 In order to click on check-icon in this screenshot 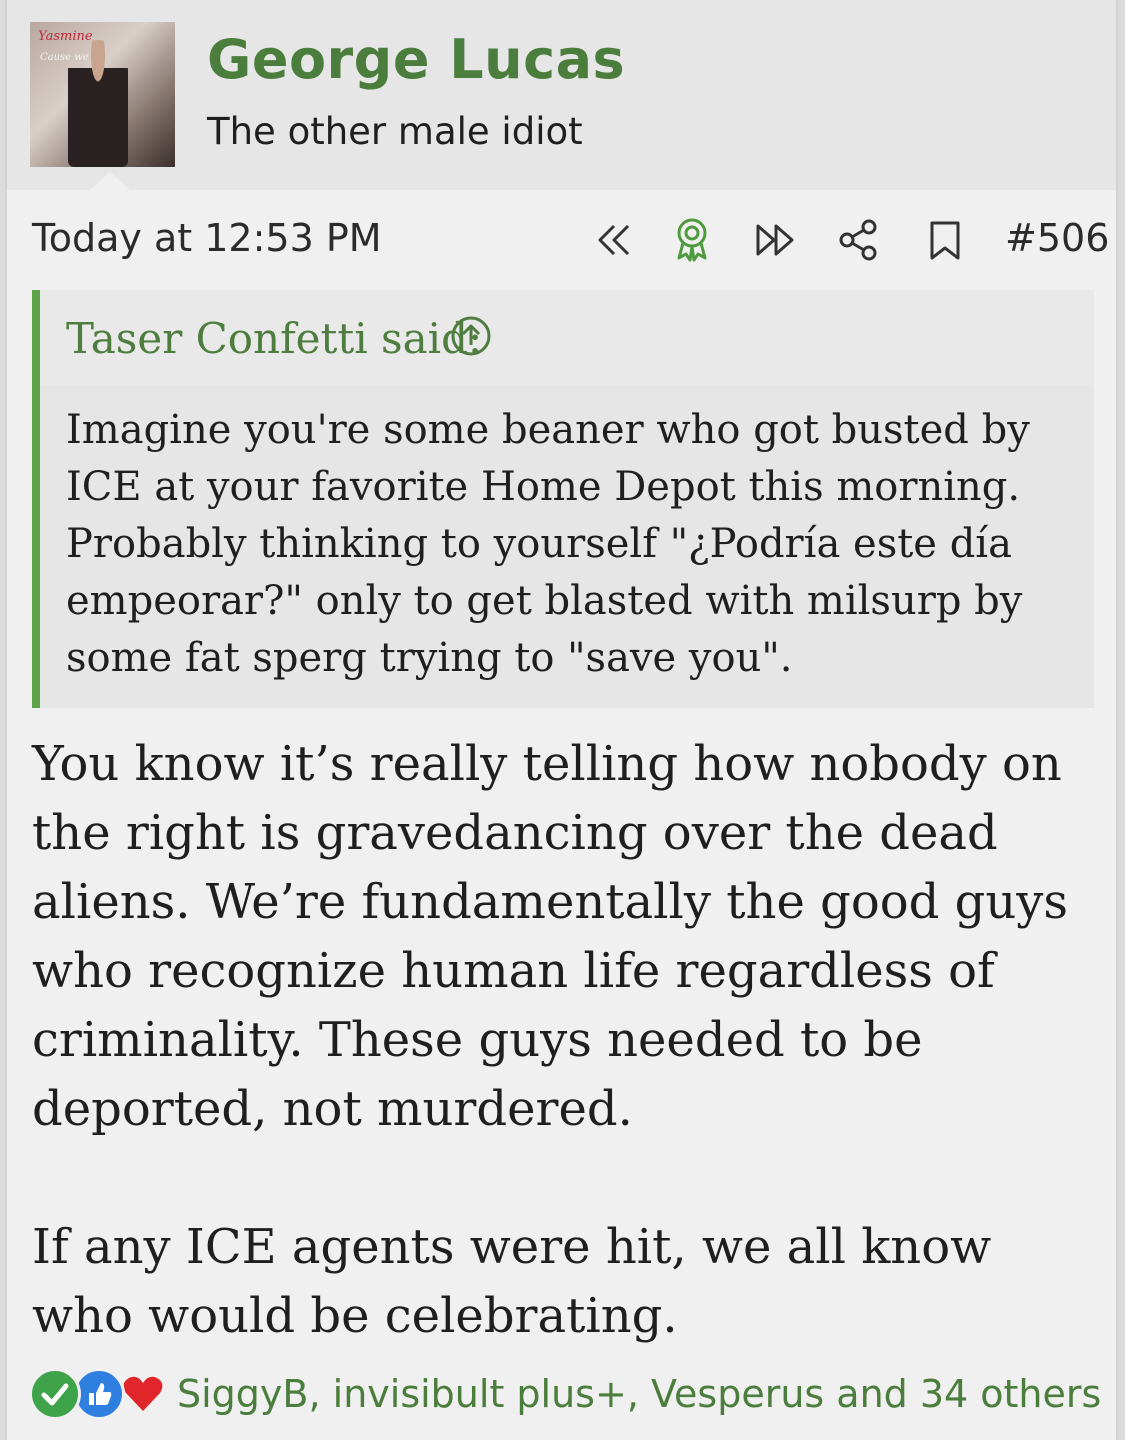, I will do `click(55, 1394)`.